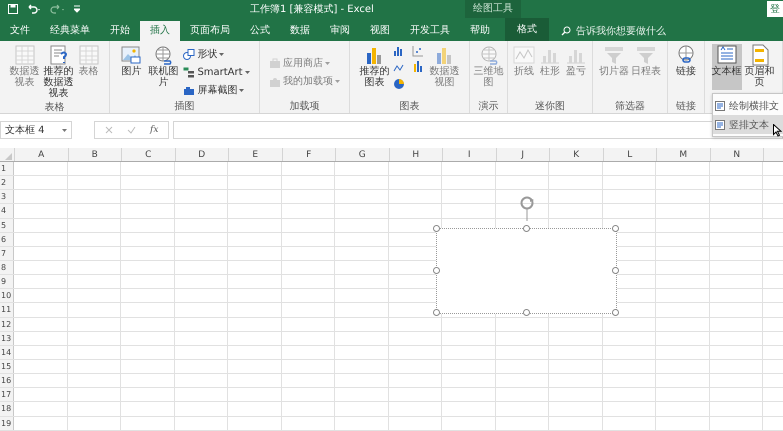  Describe the element at coordinates (736, 154) in the screenshot. I see `column-header: N` at that location.